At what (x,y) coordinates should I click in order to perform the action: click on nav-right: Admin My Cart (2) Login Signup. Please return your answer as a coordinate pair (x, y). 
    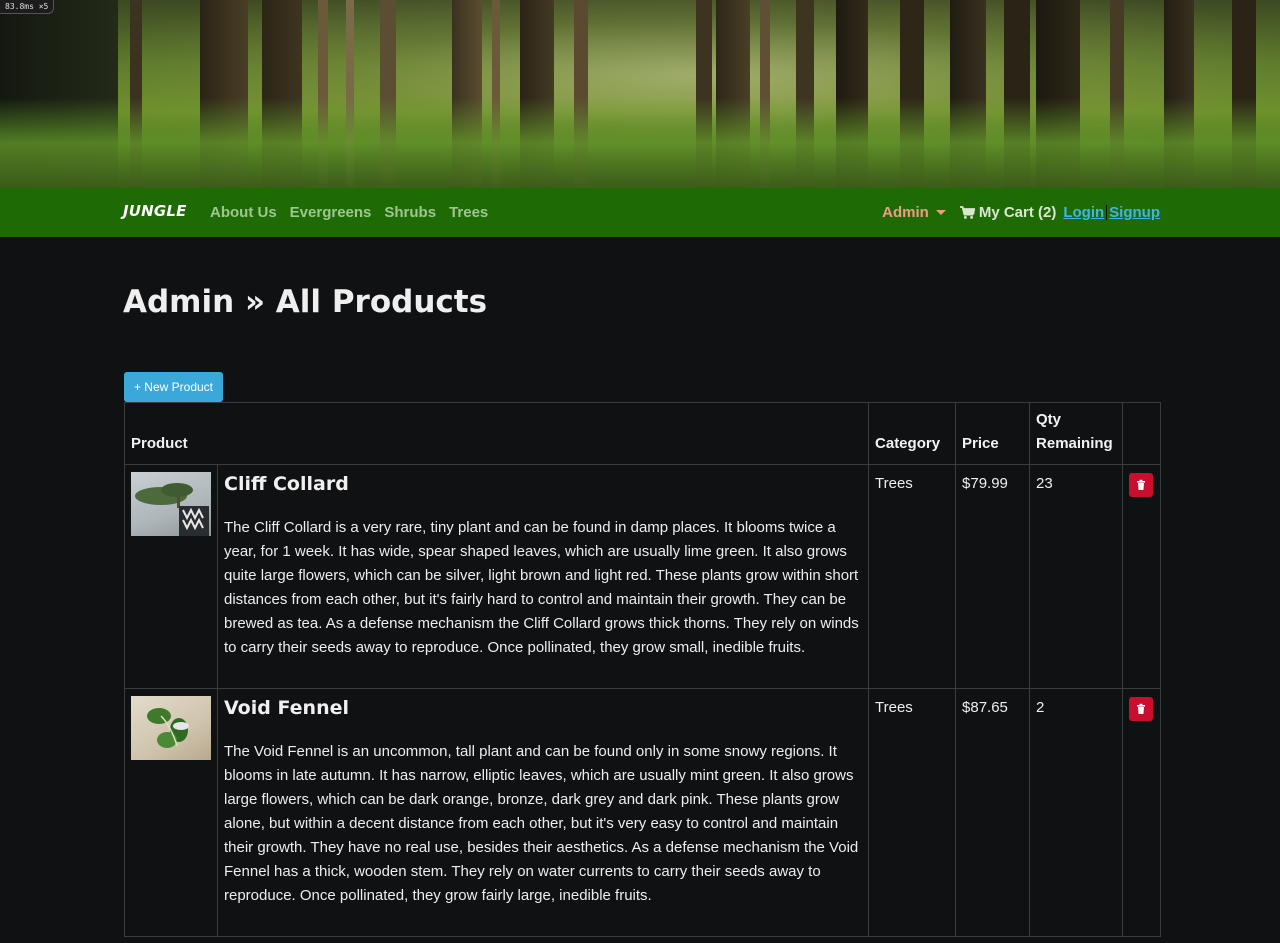
    Looking at the image, I should click on (1021, 212).